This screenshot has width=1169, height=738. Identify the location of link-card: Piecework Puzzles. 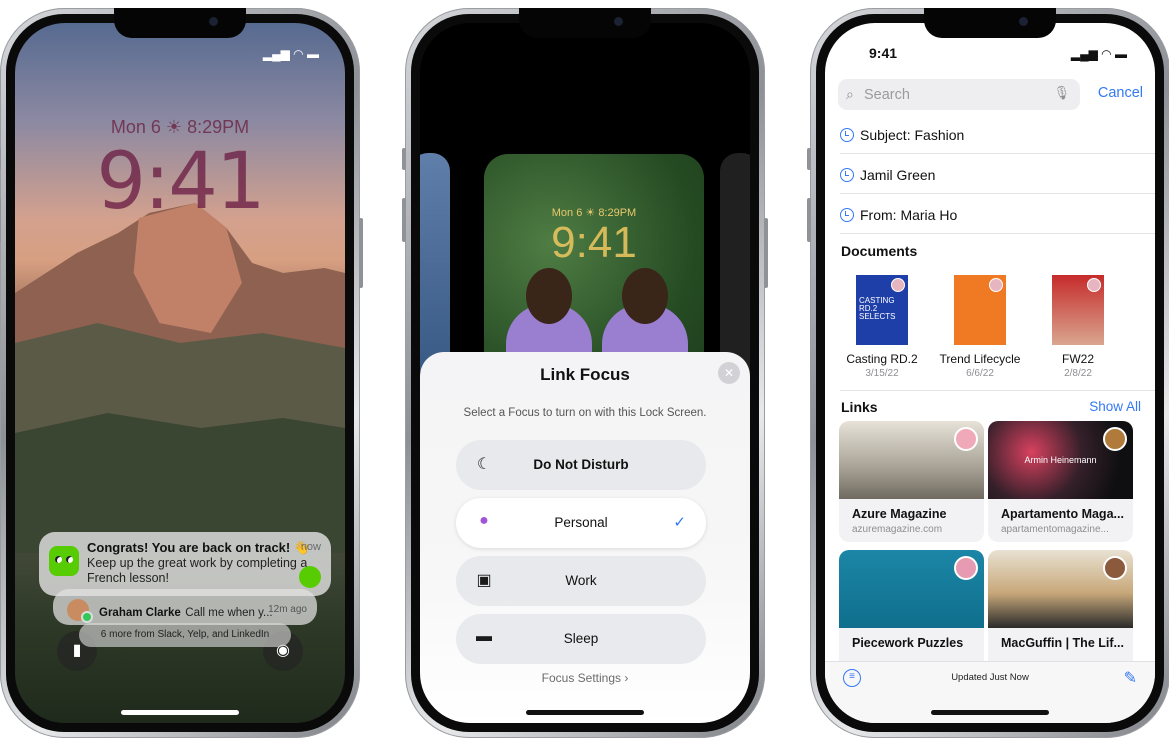
(911, 610).